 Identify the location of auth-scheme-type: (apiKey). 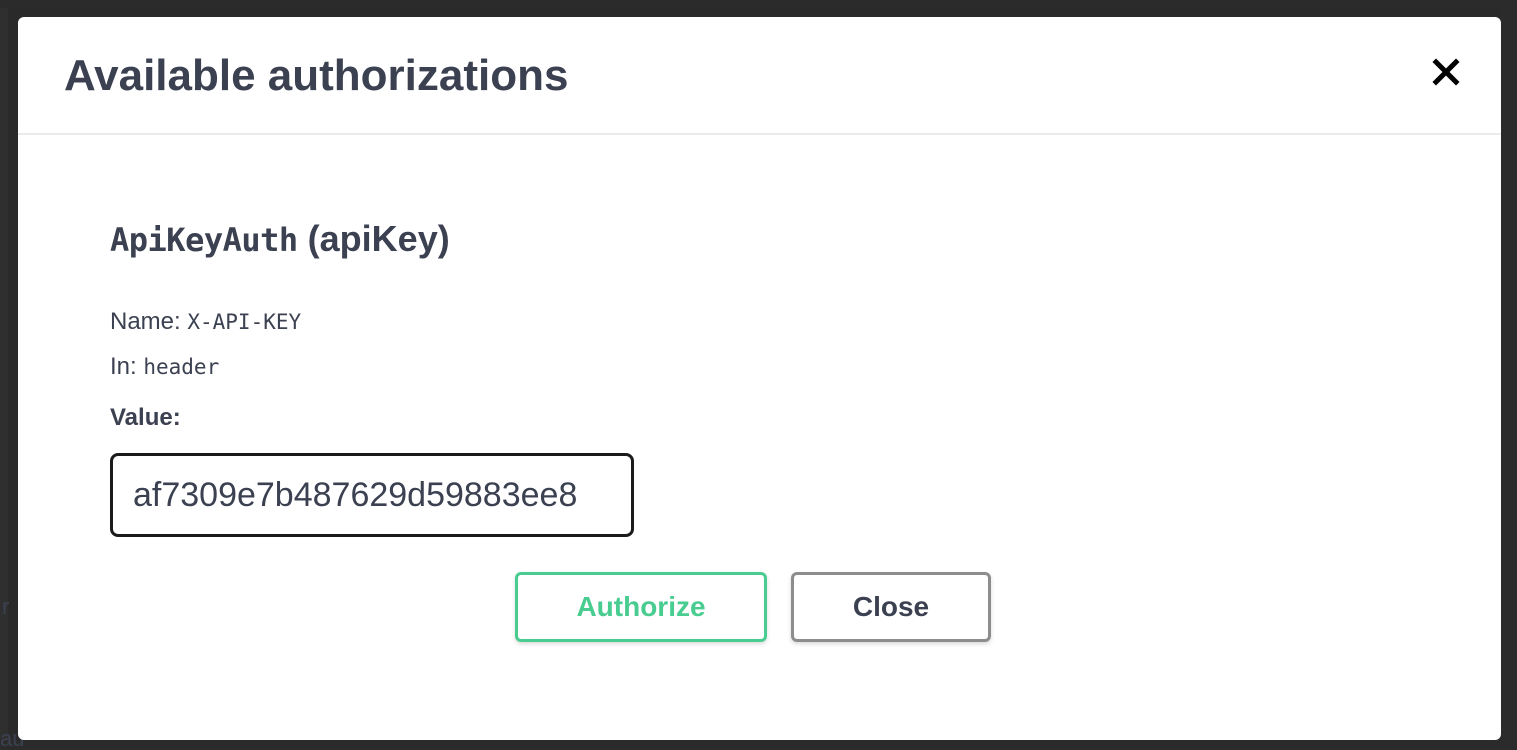
(378, 238).